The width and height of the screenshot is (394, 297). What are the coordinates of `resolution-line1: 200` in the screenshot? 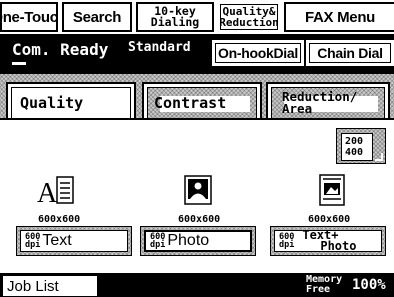 It's located at (354, 141).